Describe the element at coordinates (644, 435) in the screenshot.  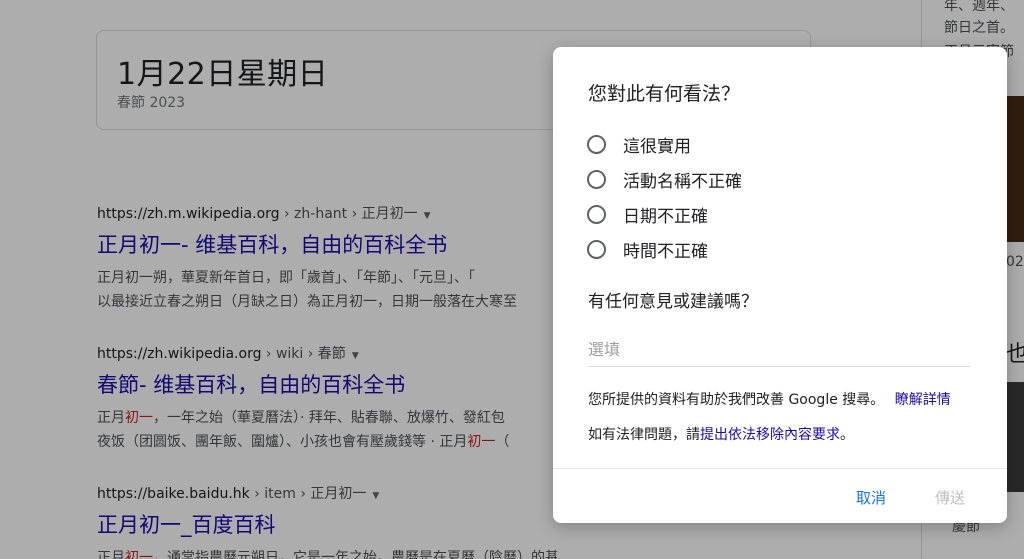
I see `legal-body: 如有法律問題，請` at that location.